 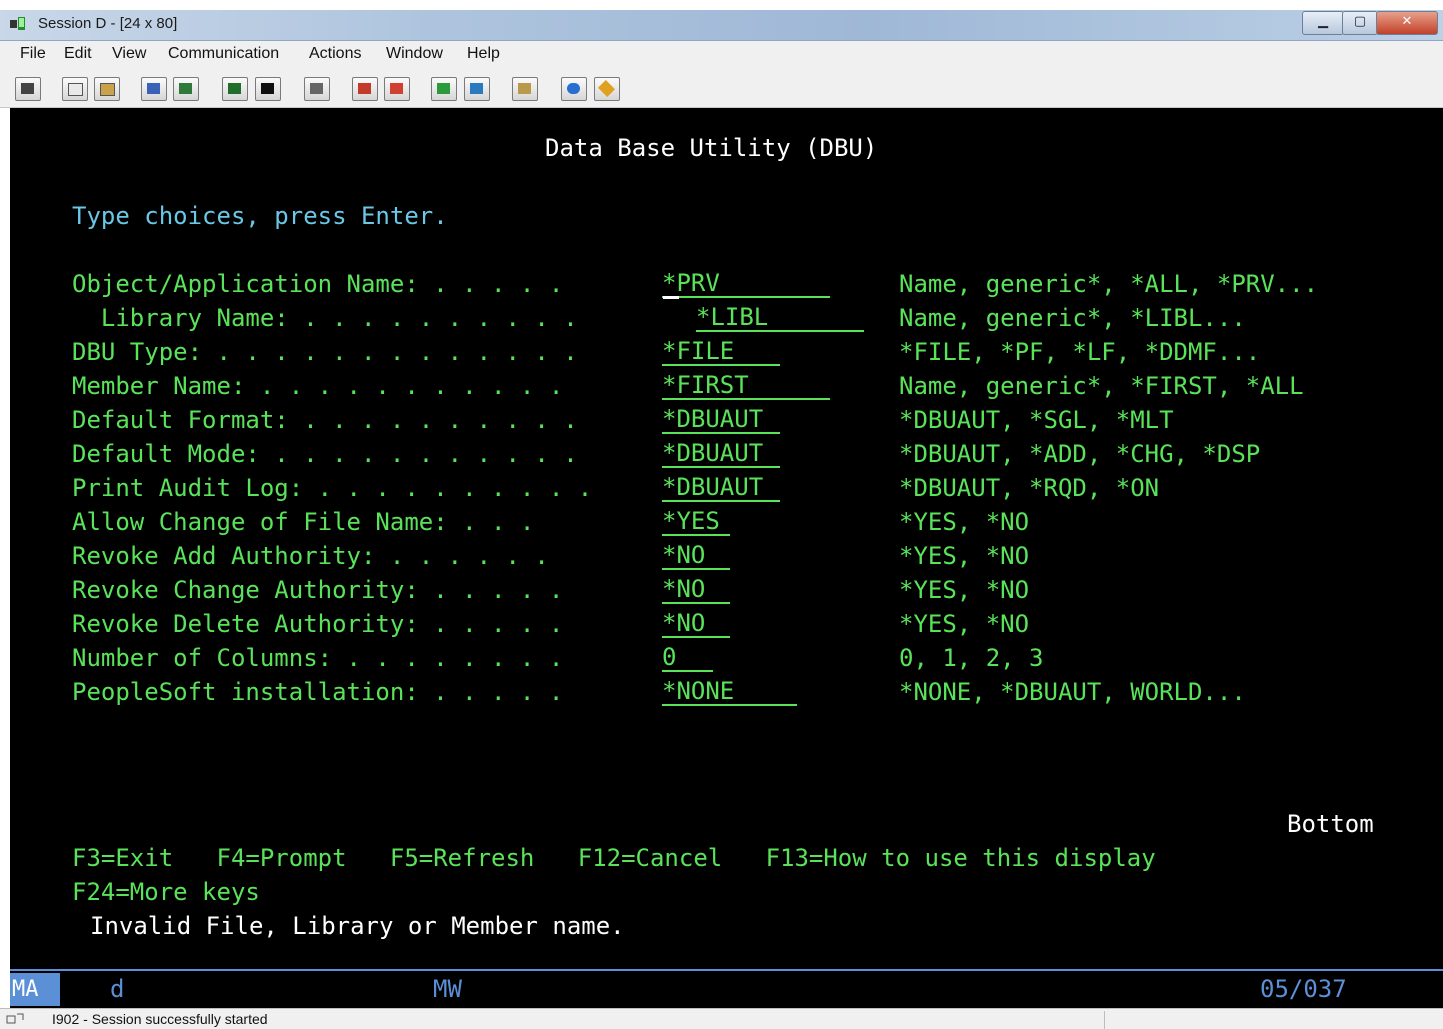 I want to click on oia-status: MW, so click(x=447, y=989).